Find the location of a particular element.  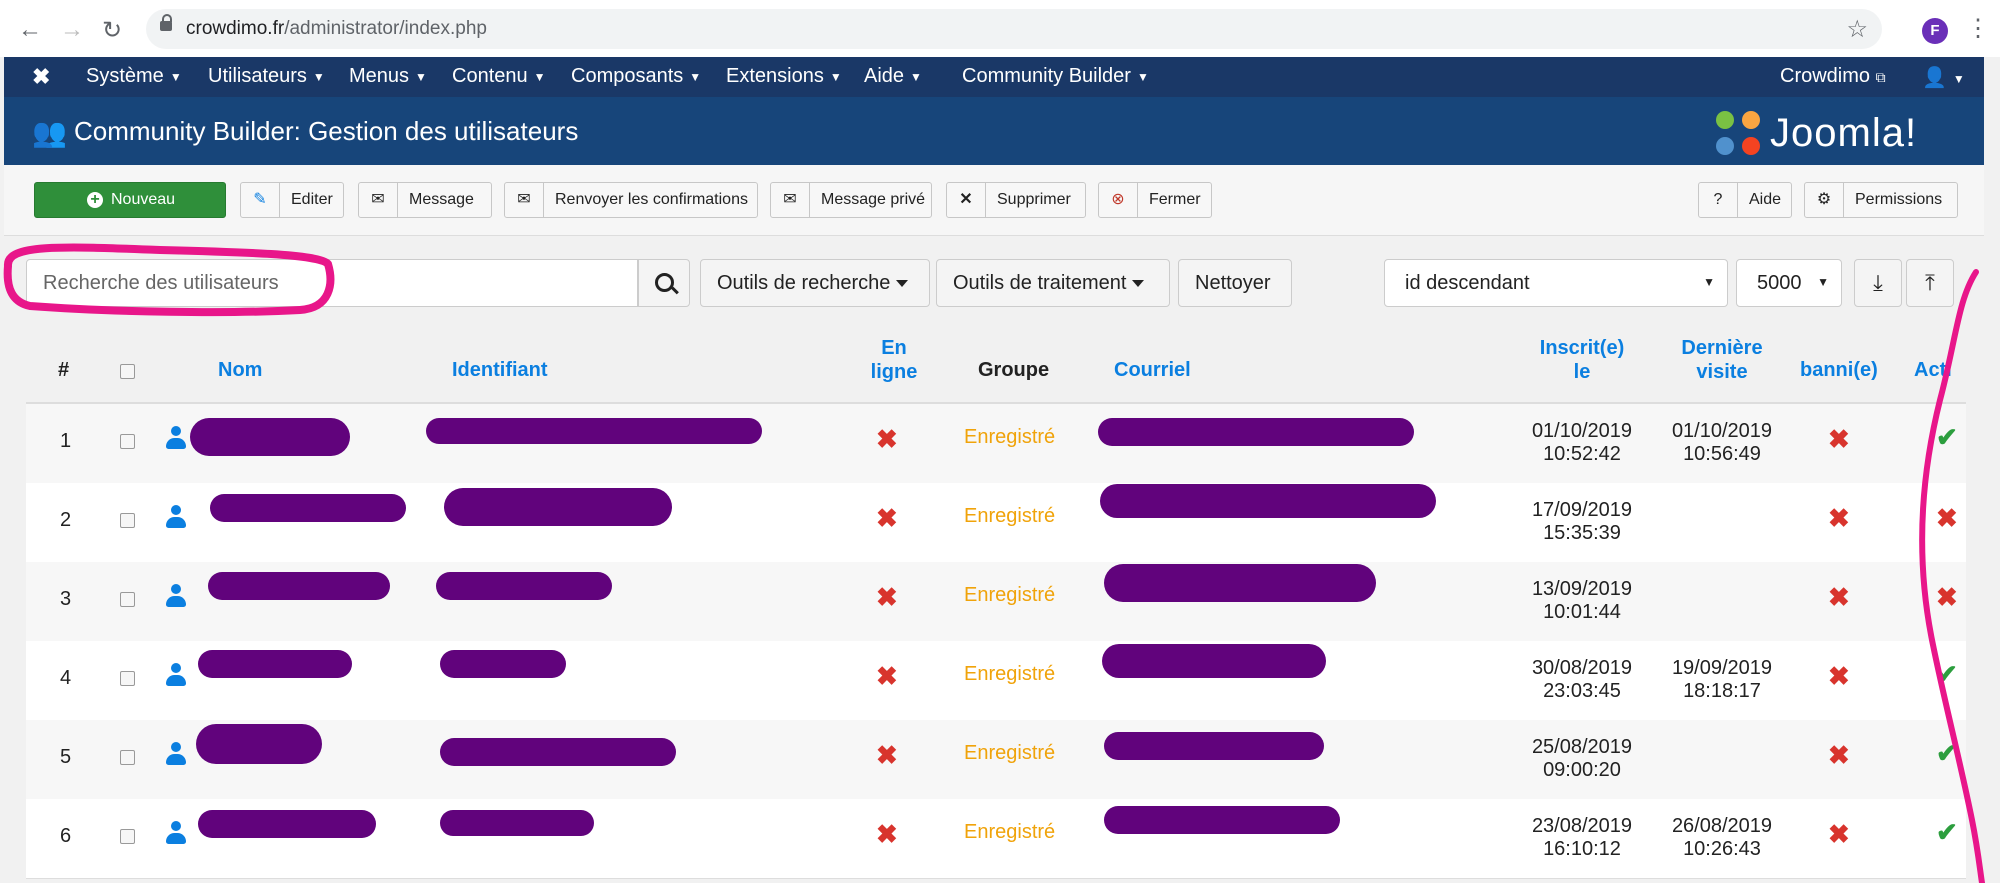

registered-date: 30/08/2019 23:03:45 is located at coordinates (1582, 679).